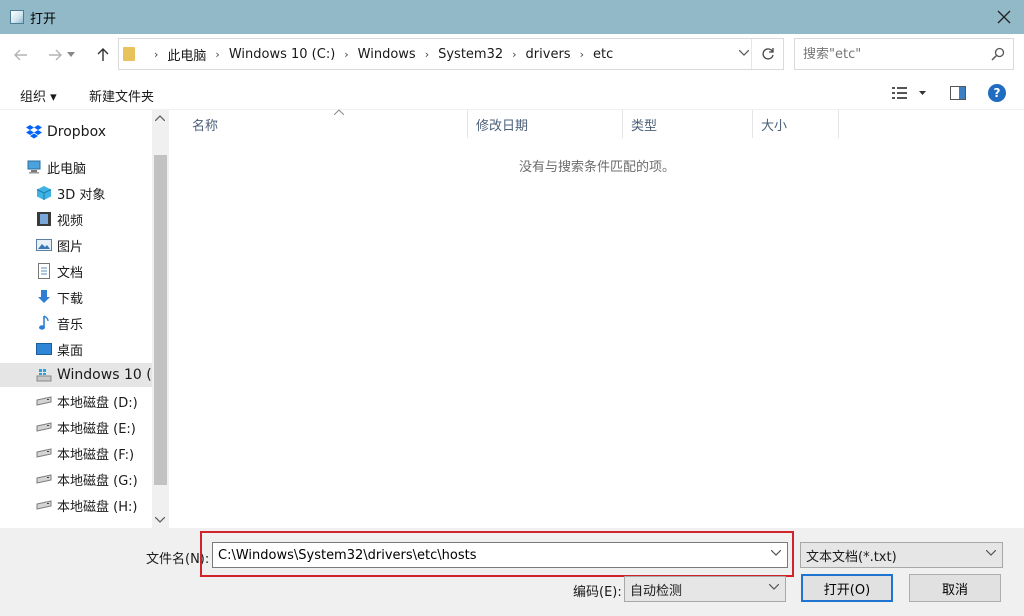 Image resolution: width=1024 pixels, height=616 pixels. I want to click on details-view-icon, so click(909, 93).